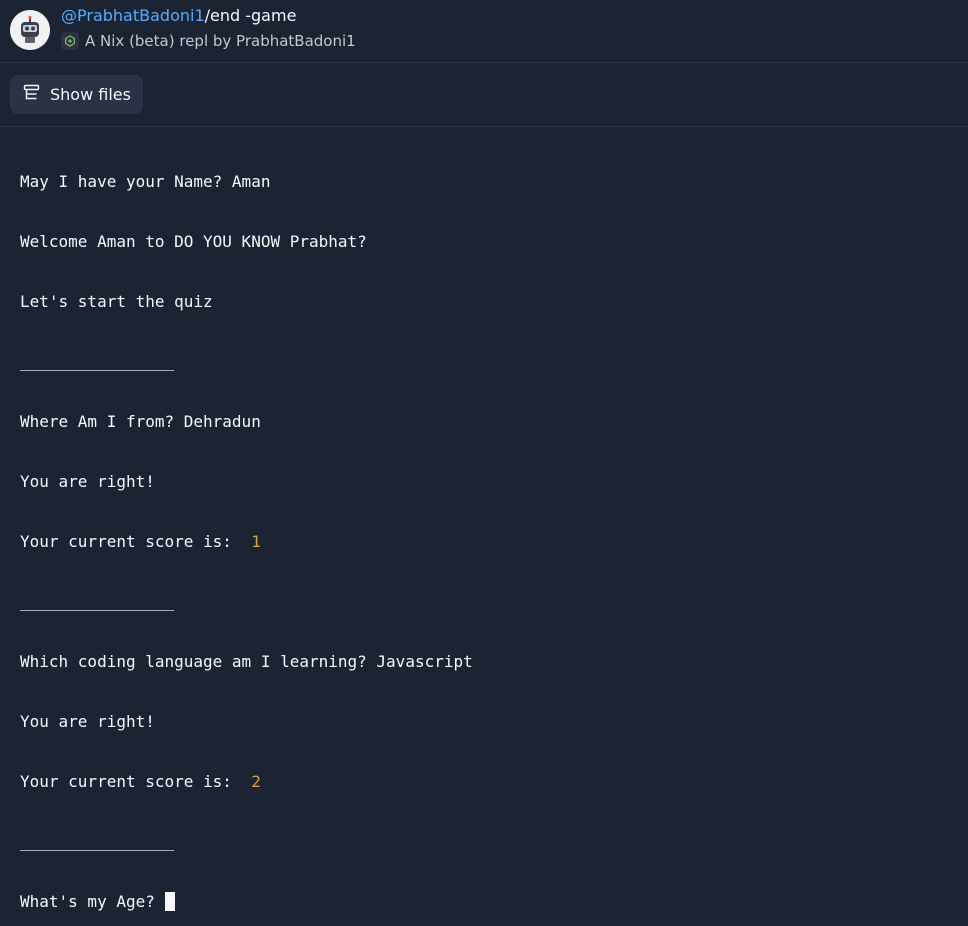  I want to click on owner-link: @PrabhatBadoni1, so click(133, 15).